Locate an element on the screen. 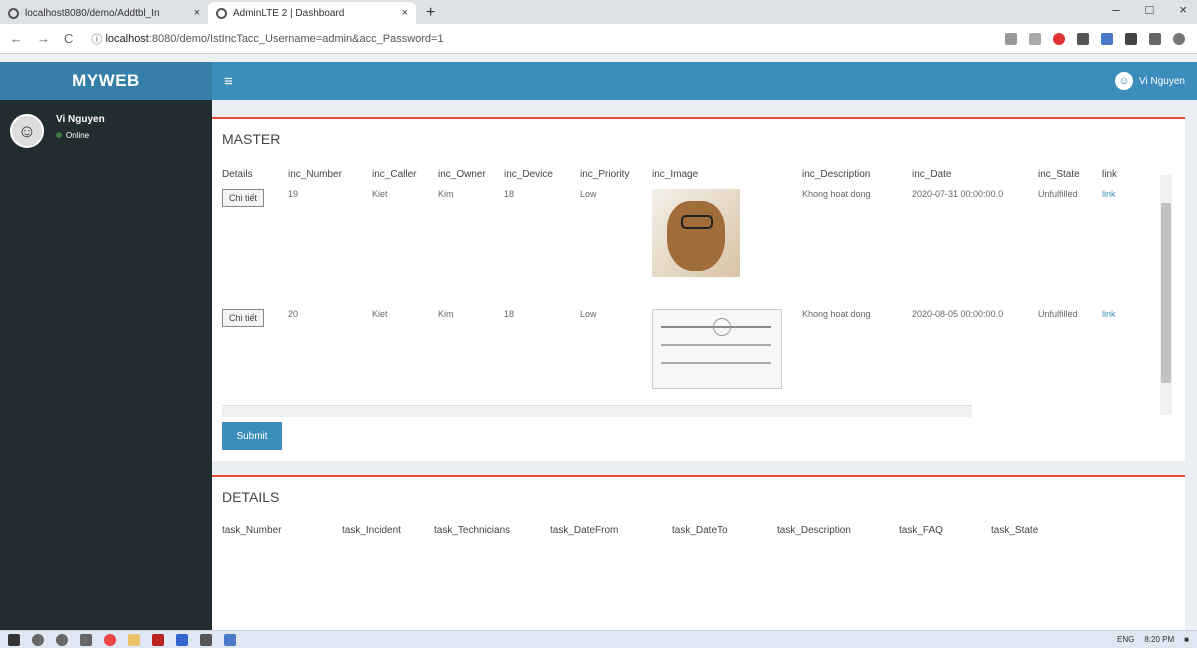 This screenshot has height=648, width=1197. info-icon: ⓘ is located at coordinates (98, 39).